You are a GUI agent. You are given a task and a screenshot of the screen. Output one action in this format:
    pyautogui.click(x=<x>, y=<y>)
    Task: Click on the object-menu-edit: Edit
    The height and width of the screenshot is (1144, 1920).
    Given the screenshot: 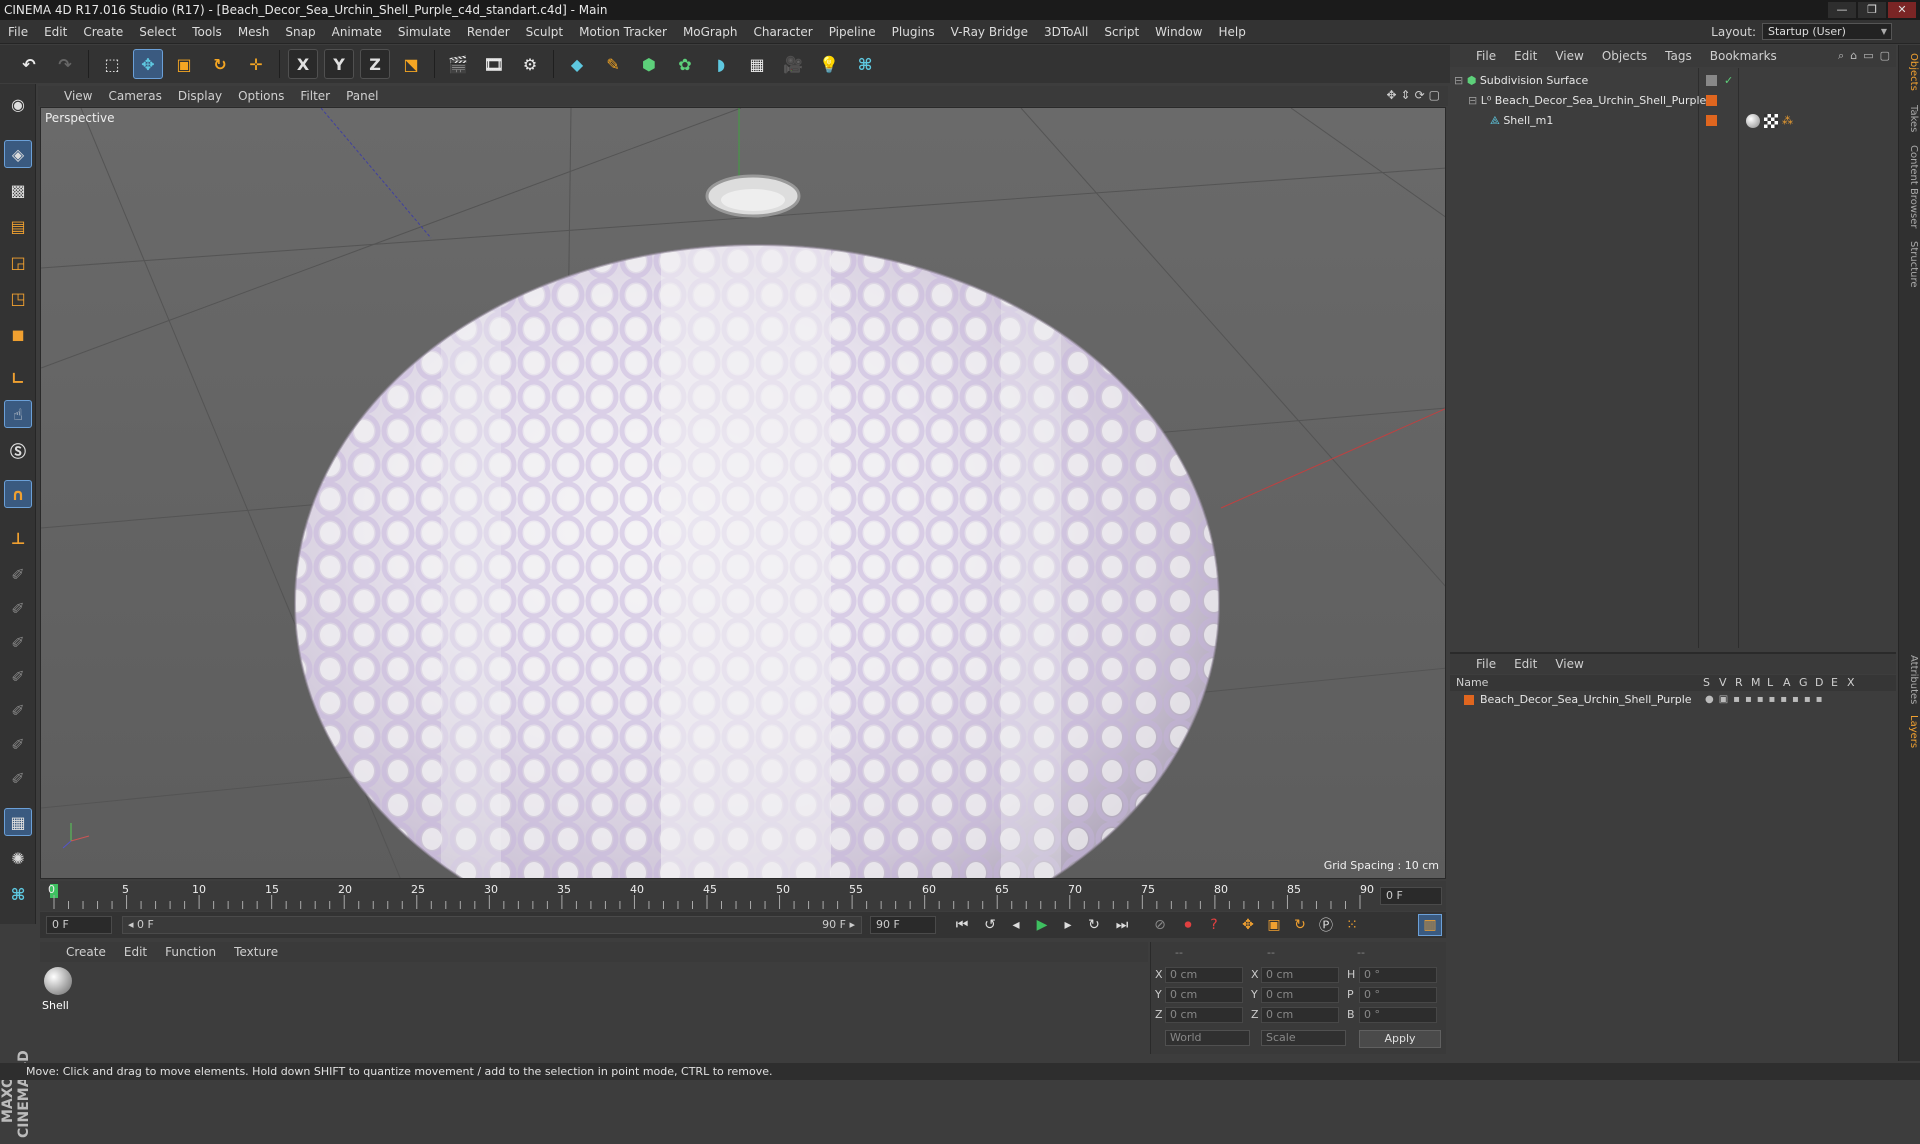 What is the action you would take?
    pyautogui.click(x=1525, y=56)
    